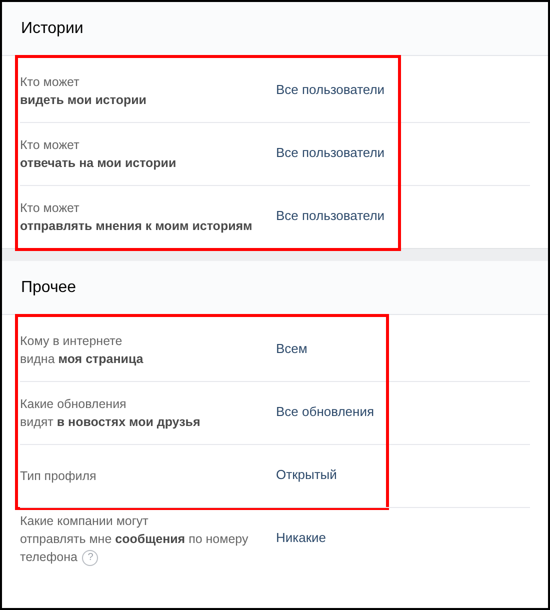 Image resolution: width=550 pixels, height=610 pixels. Describe the element at coordinates (325, 411) in the screenshot. I see `setting-value-link: Все обновления` at that location.